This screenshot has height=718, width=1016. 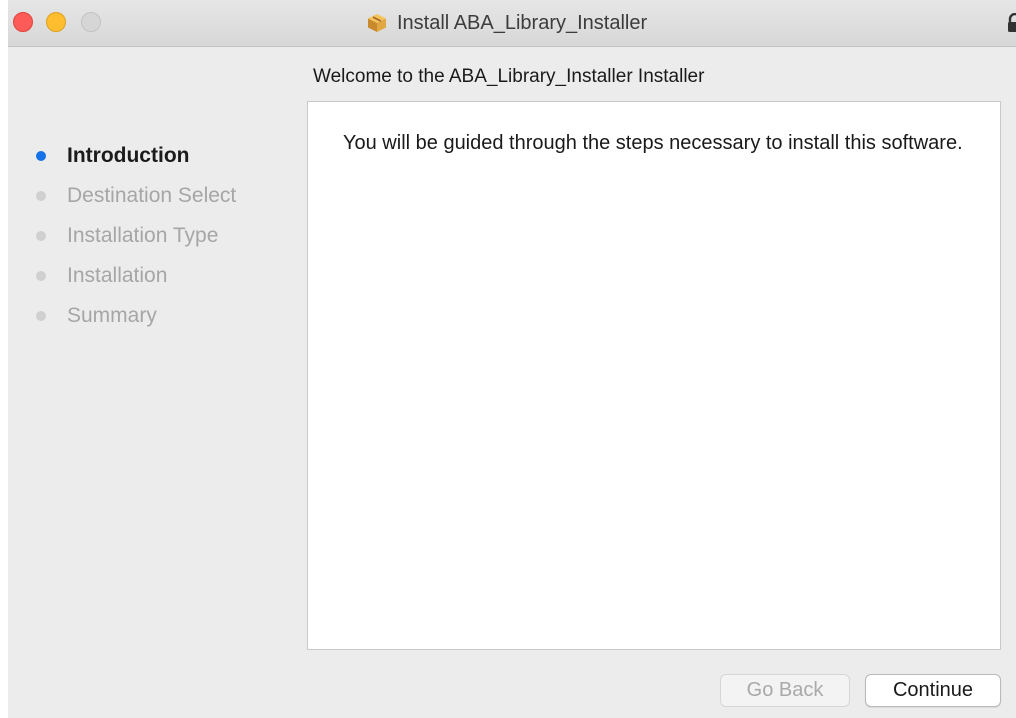 I want to click on step-label: Installation Type, so click(x=143, y=235).